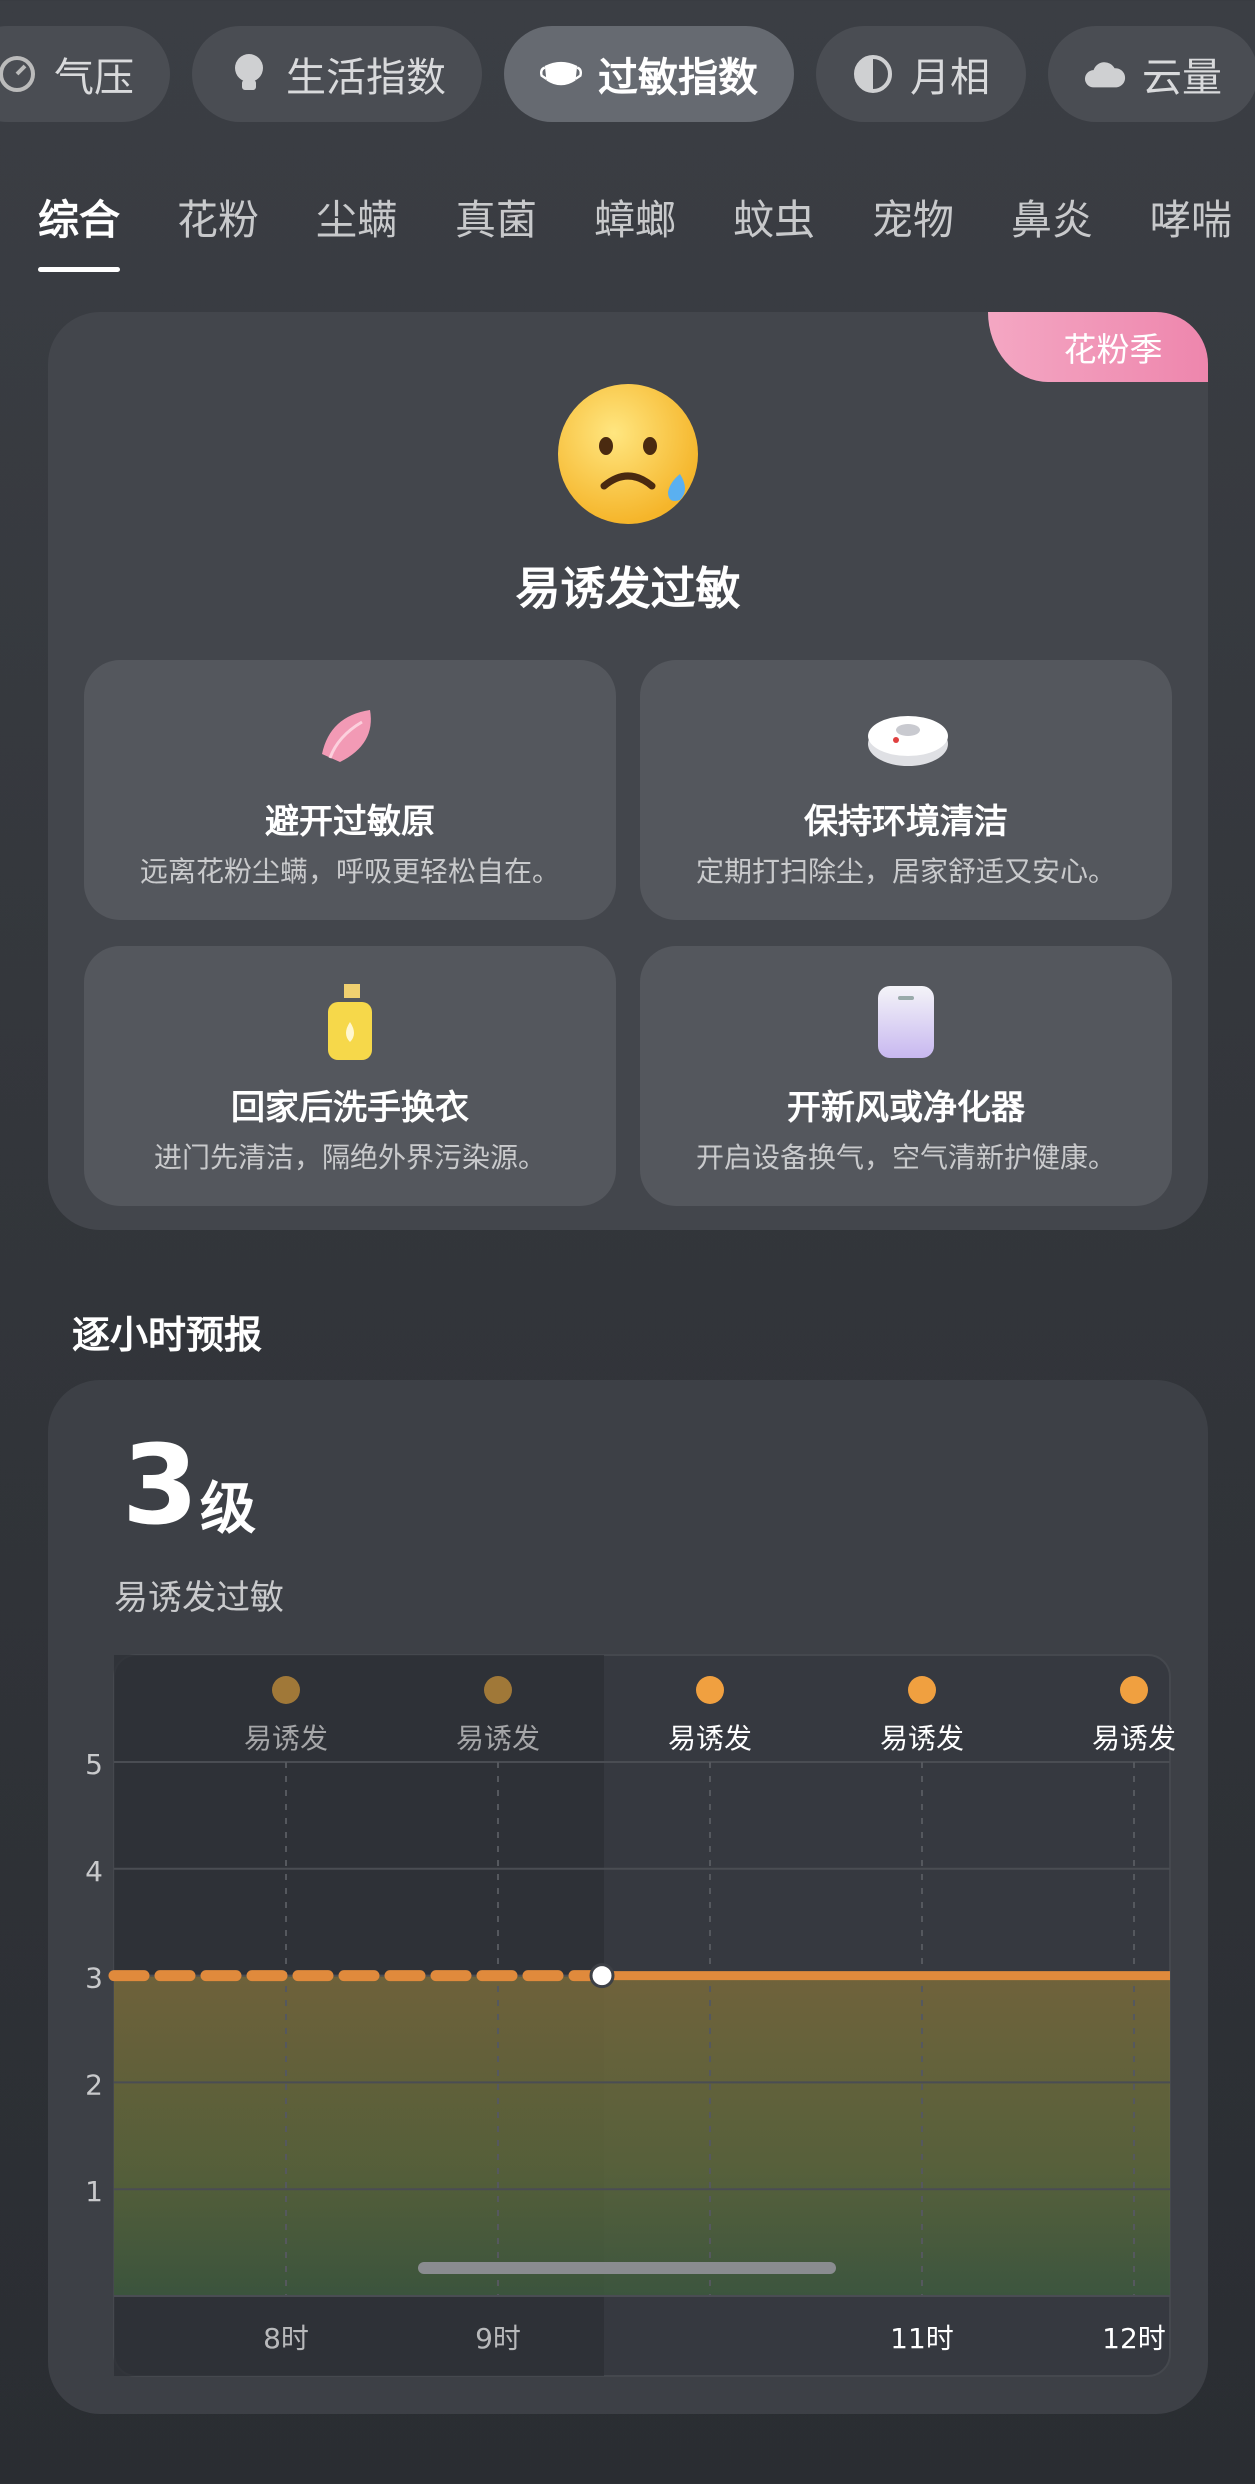  What do you see at coordinates (1182, 78) in the screenshot?
I see `pill-label: 云量` at bounding box center [1182, 78].